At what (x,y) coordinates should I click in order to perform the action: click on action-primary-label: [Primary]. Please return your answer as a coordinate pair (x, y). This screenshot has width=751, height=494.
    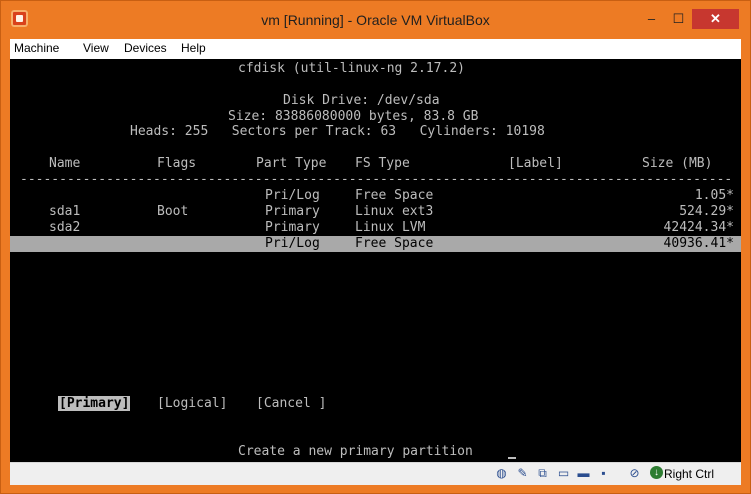
    Looking at the image, I should click on (94, 403).